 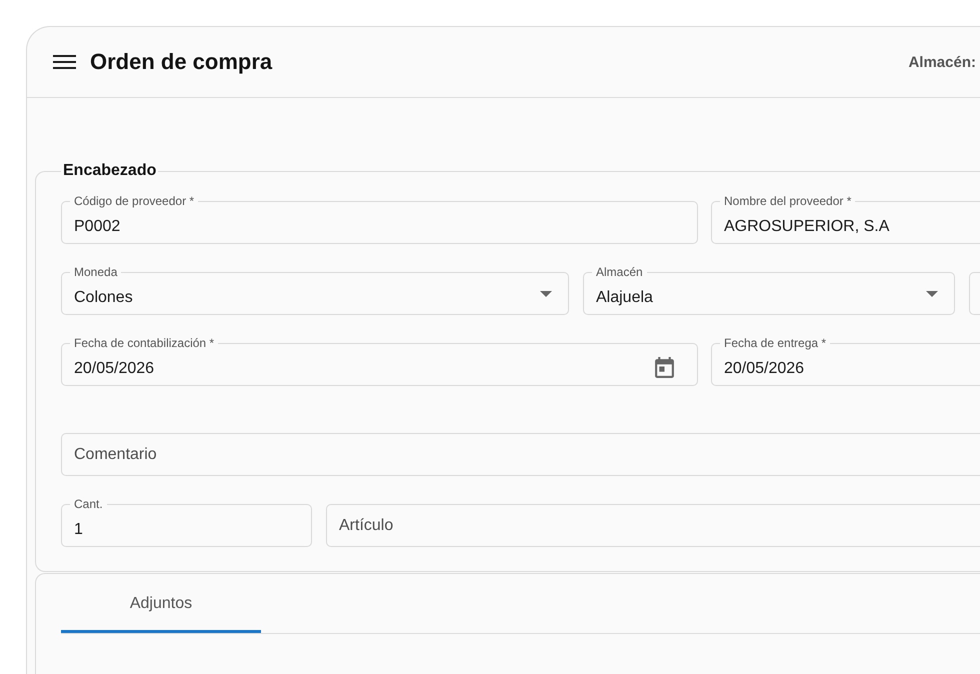 I want to click on text-field: Nombre del proveedor * AGROSUPERIOR, S.A, so click(x=845, y=219).